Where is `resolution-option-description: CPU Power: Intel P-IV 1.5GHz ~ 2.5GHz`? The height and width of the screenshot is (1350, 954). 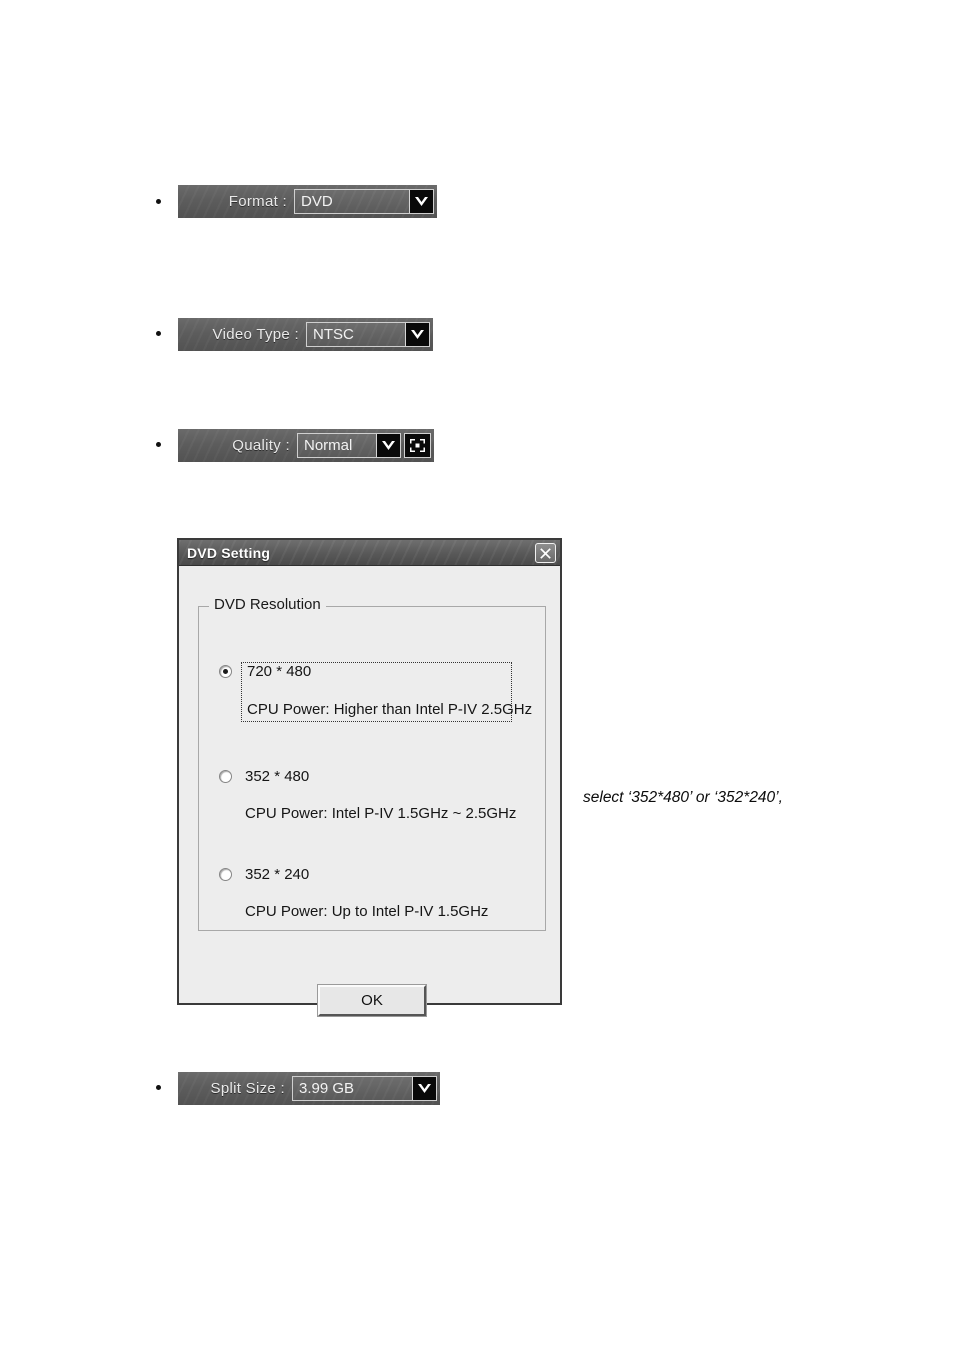 resolution-option-description: CPU Power: Intel P-IV 1.5GHz ~ 2.5GHz is located at coordinates (381, 813).